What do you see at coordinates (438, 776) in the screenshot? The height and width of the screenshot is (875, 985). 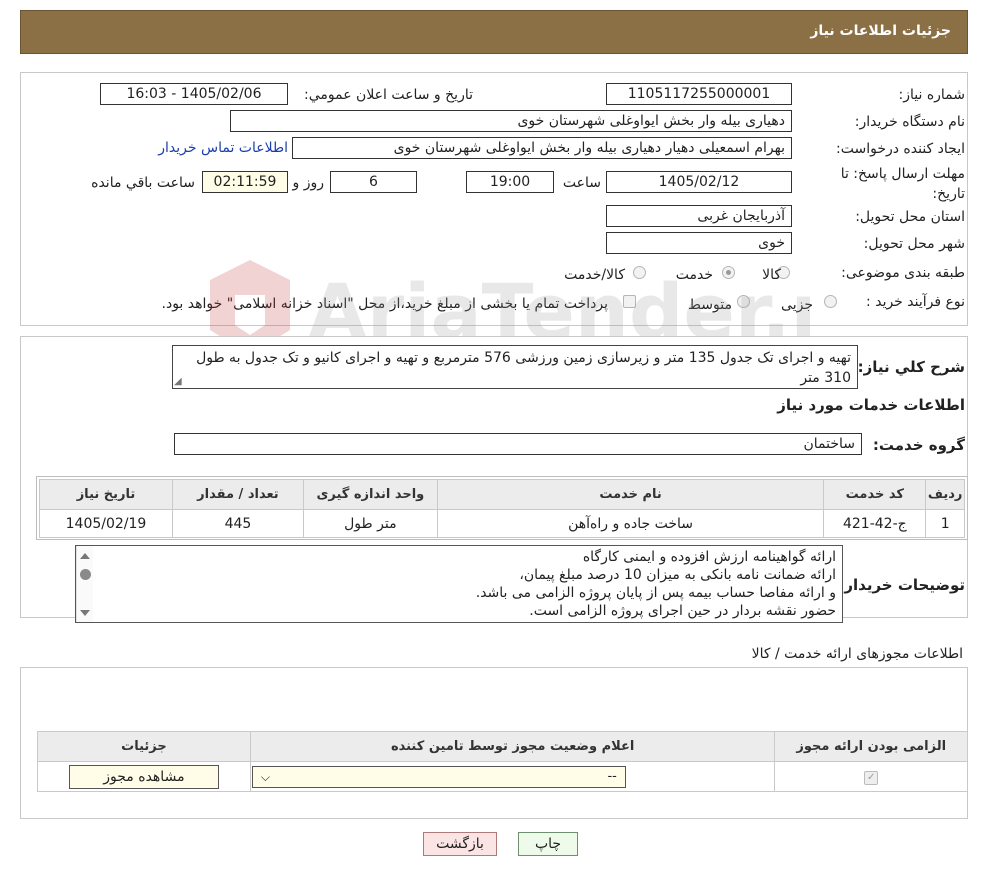 I see `permit-status-select: -- ⌵` at bounding box center [438, 776].